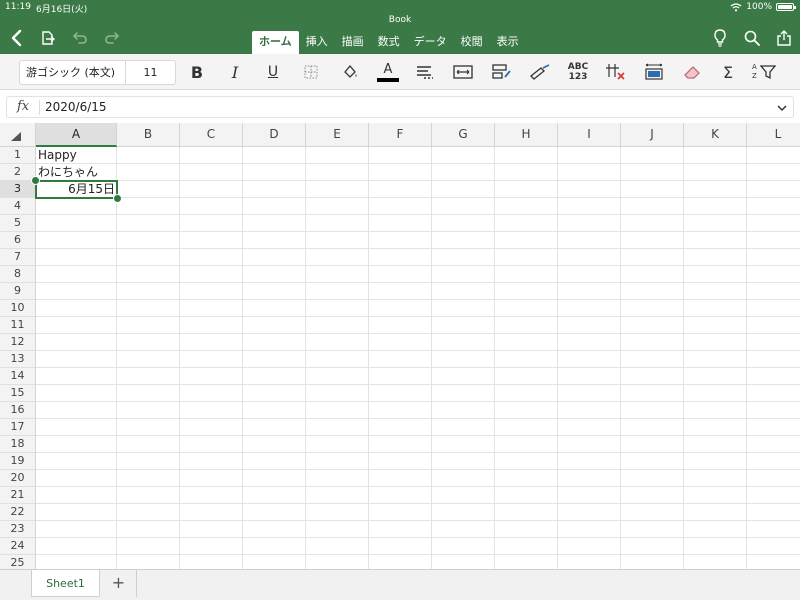 The image size is (800, 600). Describe the element at coordinates (472, 42) in the screenshot. I see `tab-review: 校閲` at that location.